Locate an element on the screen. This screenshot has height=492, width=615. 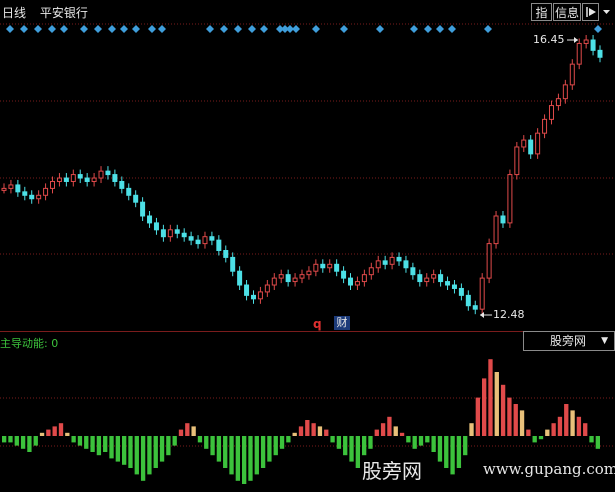
event-marker-finance: 财 is located at coordinates (342, 323).